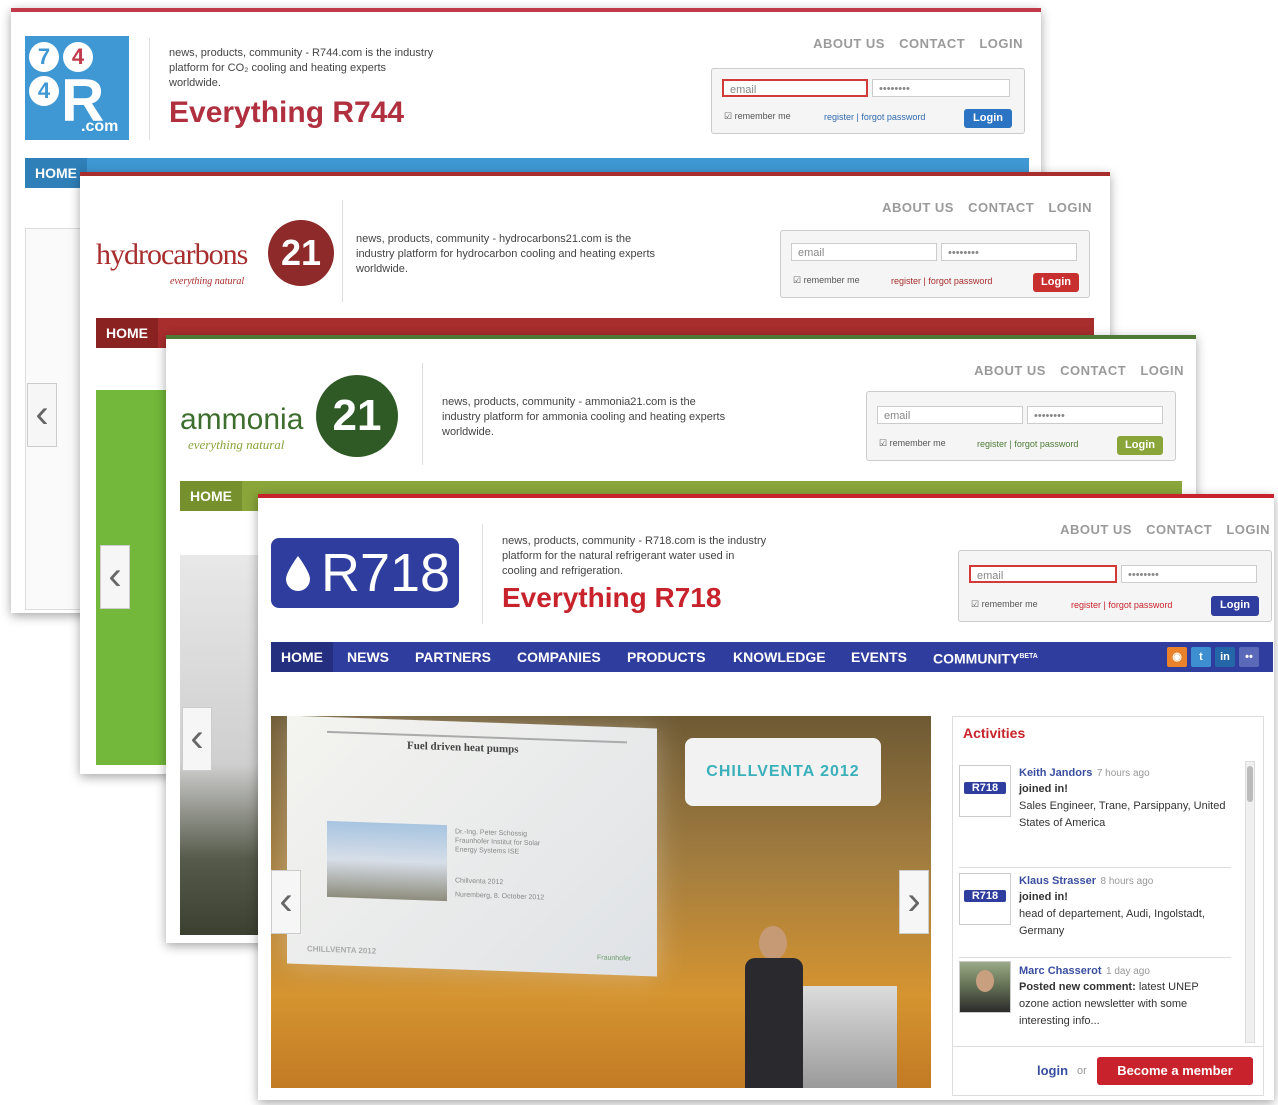  What do you see at coordinates (1175, 1071) in the screenshot?
I see `become-member-button: Become a member` at bounding box center [1175, 1071].